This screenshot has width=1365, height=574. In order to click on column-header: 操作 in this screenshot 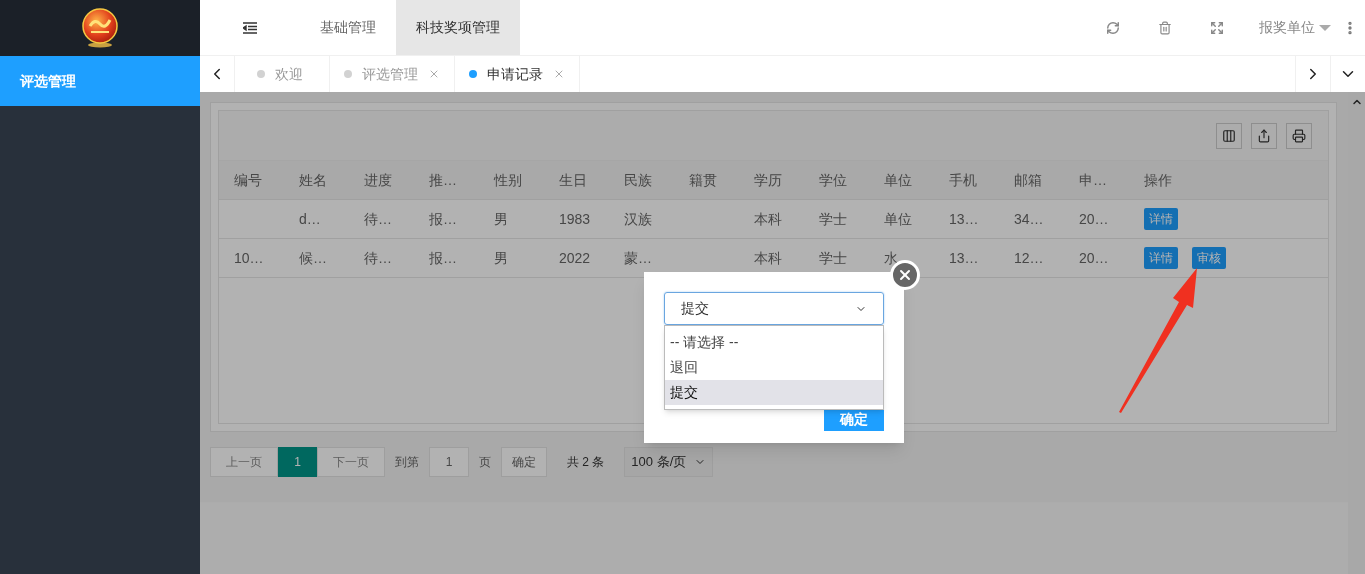, I will do `click(1158, 180)`.